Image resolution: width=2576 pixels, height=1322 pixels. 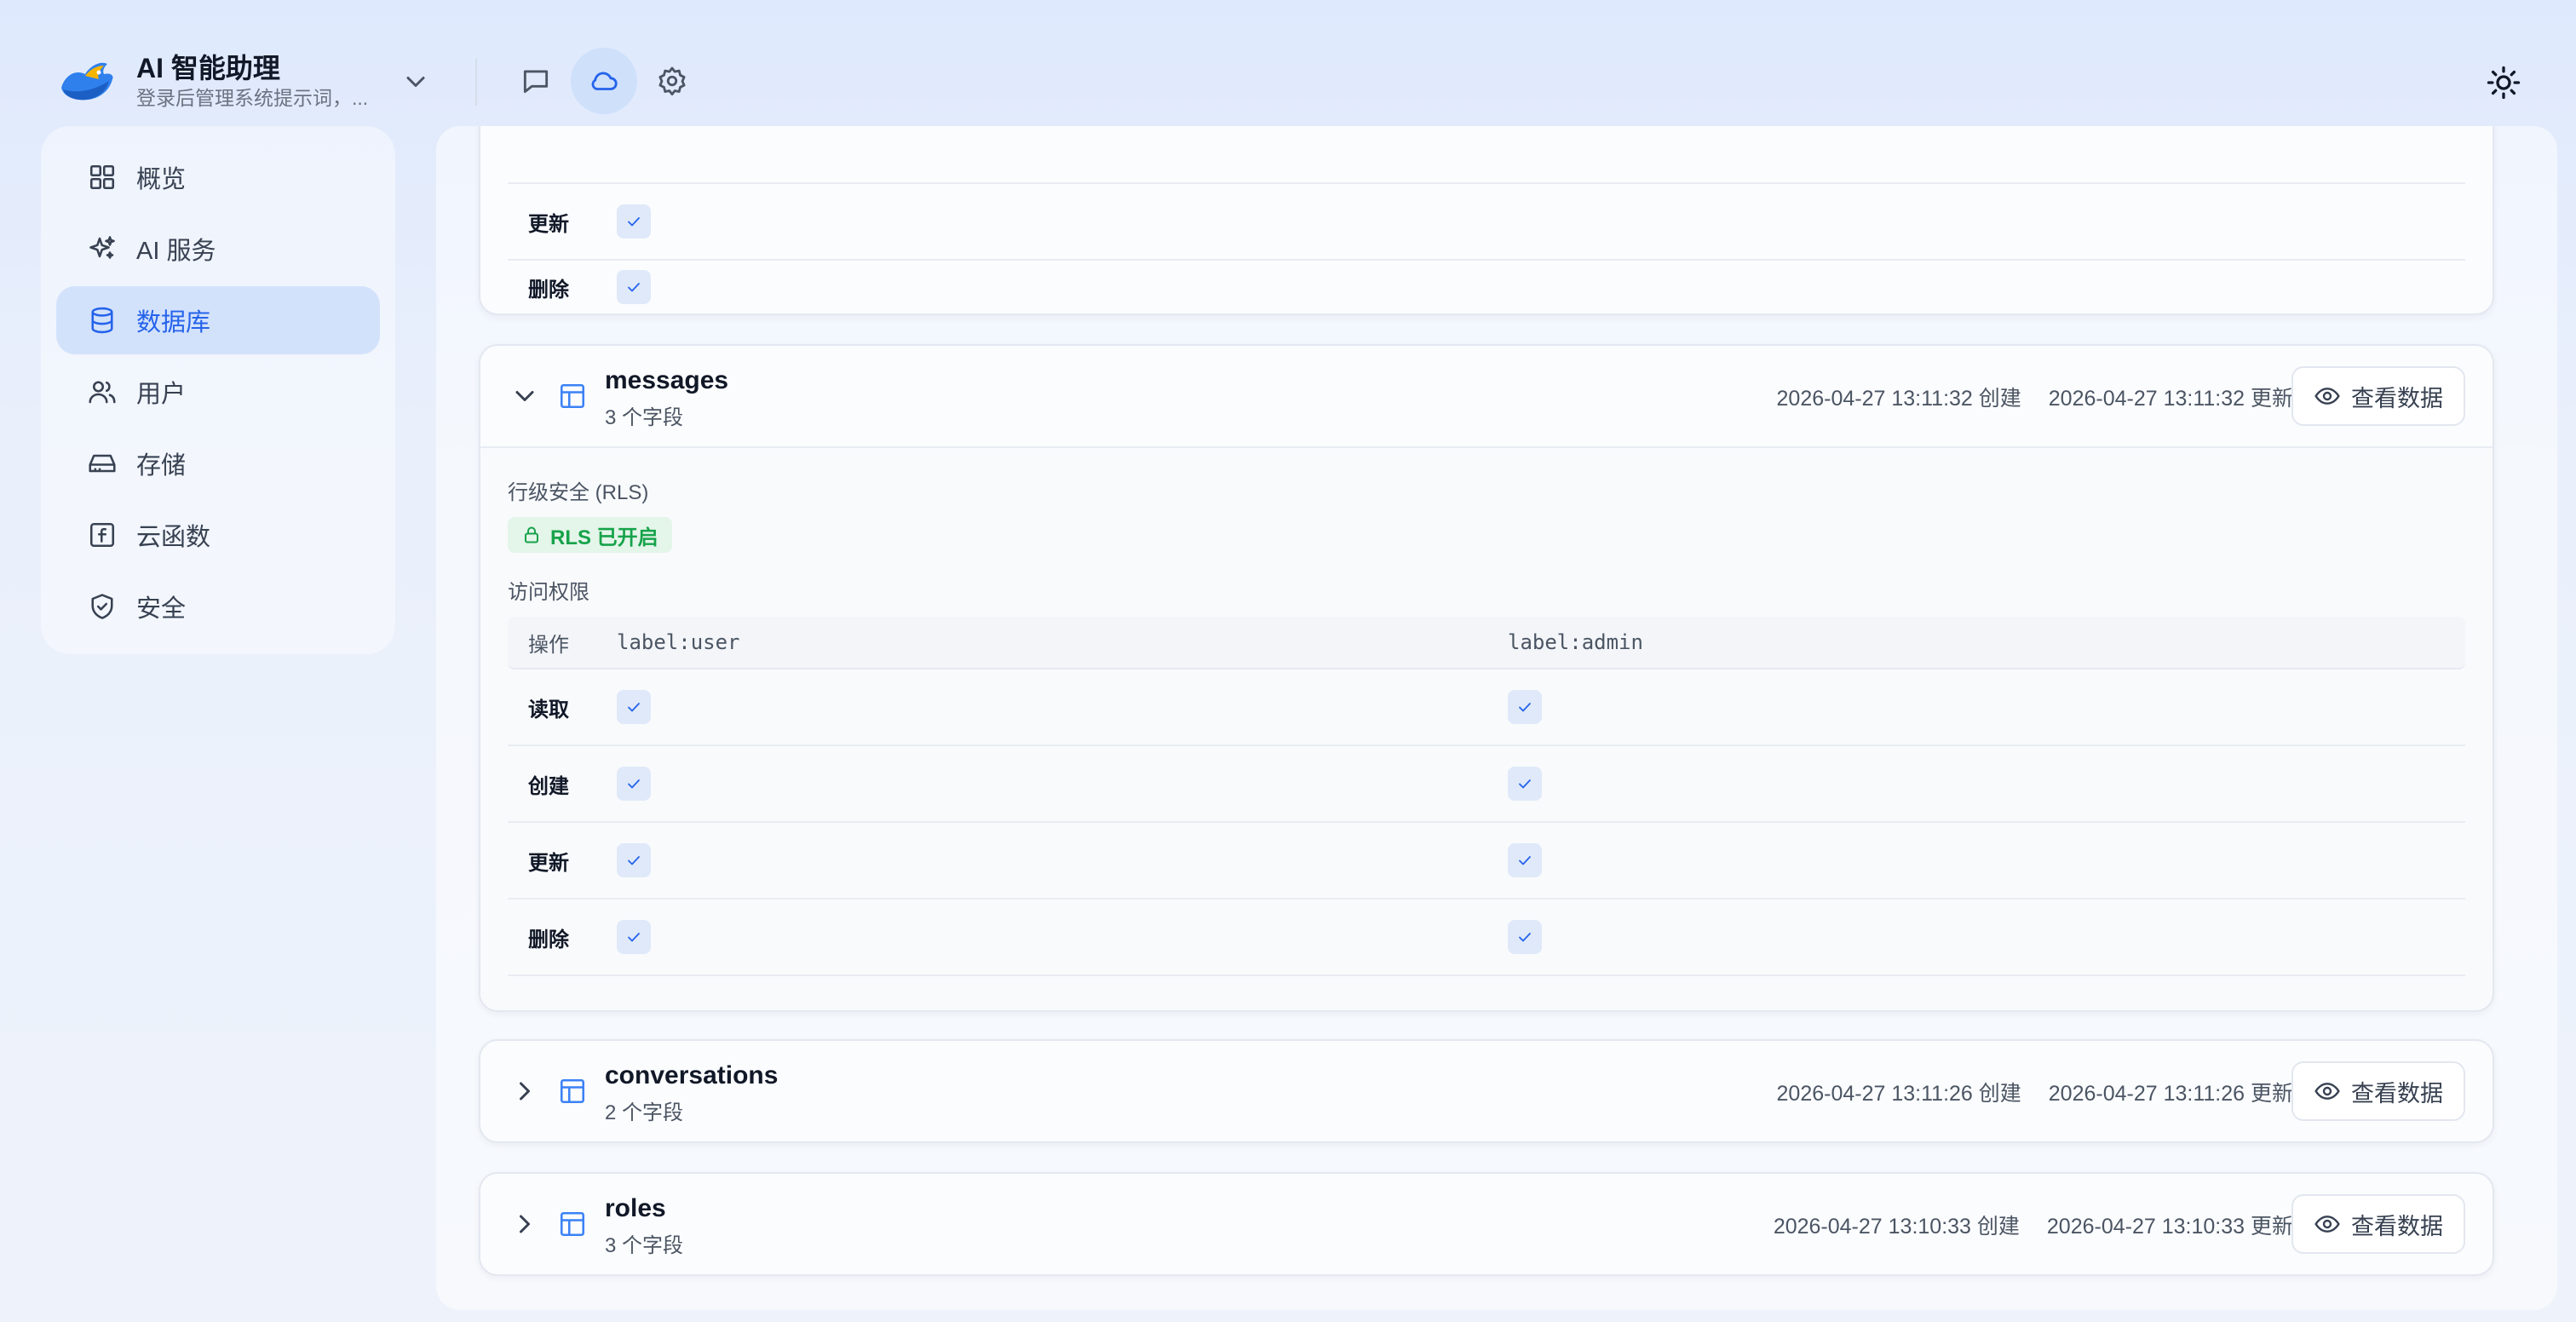 What do you see at coordinates (111, 391) in the screenshot?
I see `users-icon` at bounding box center [111, 391].